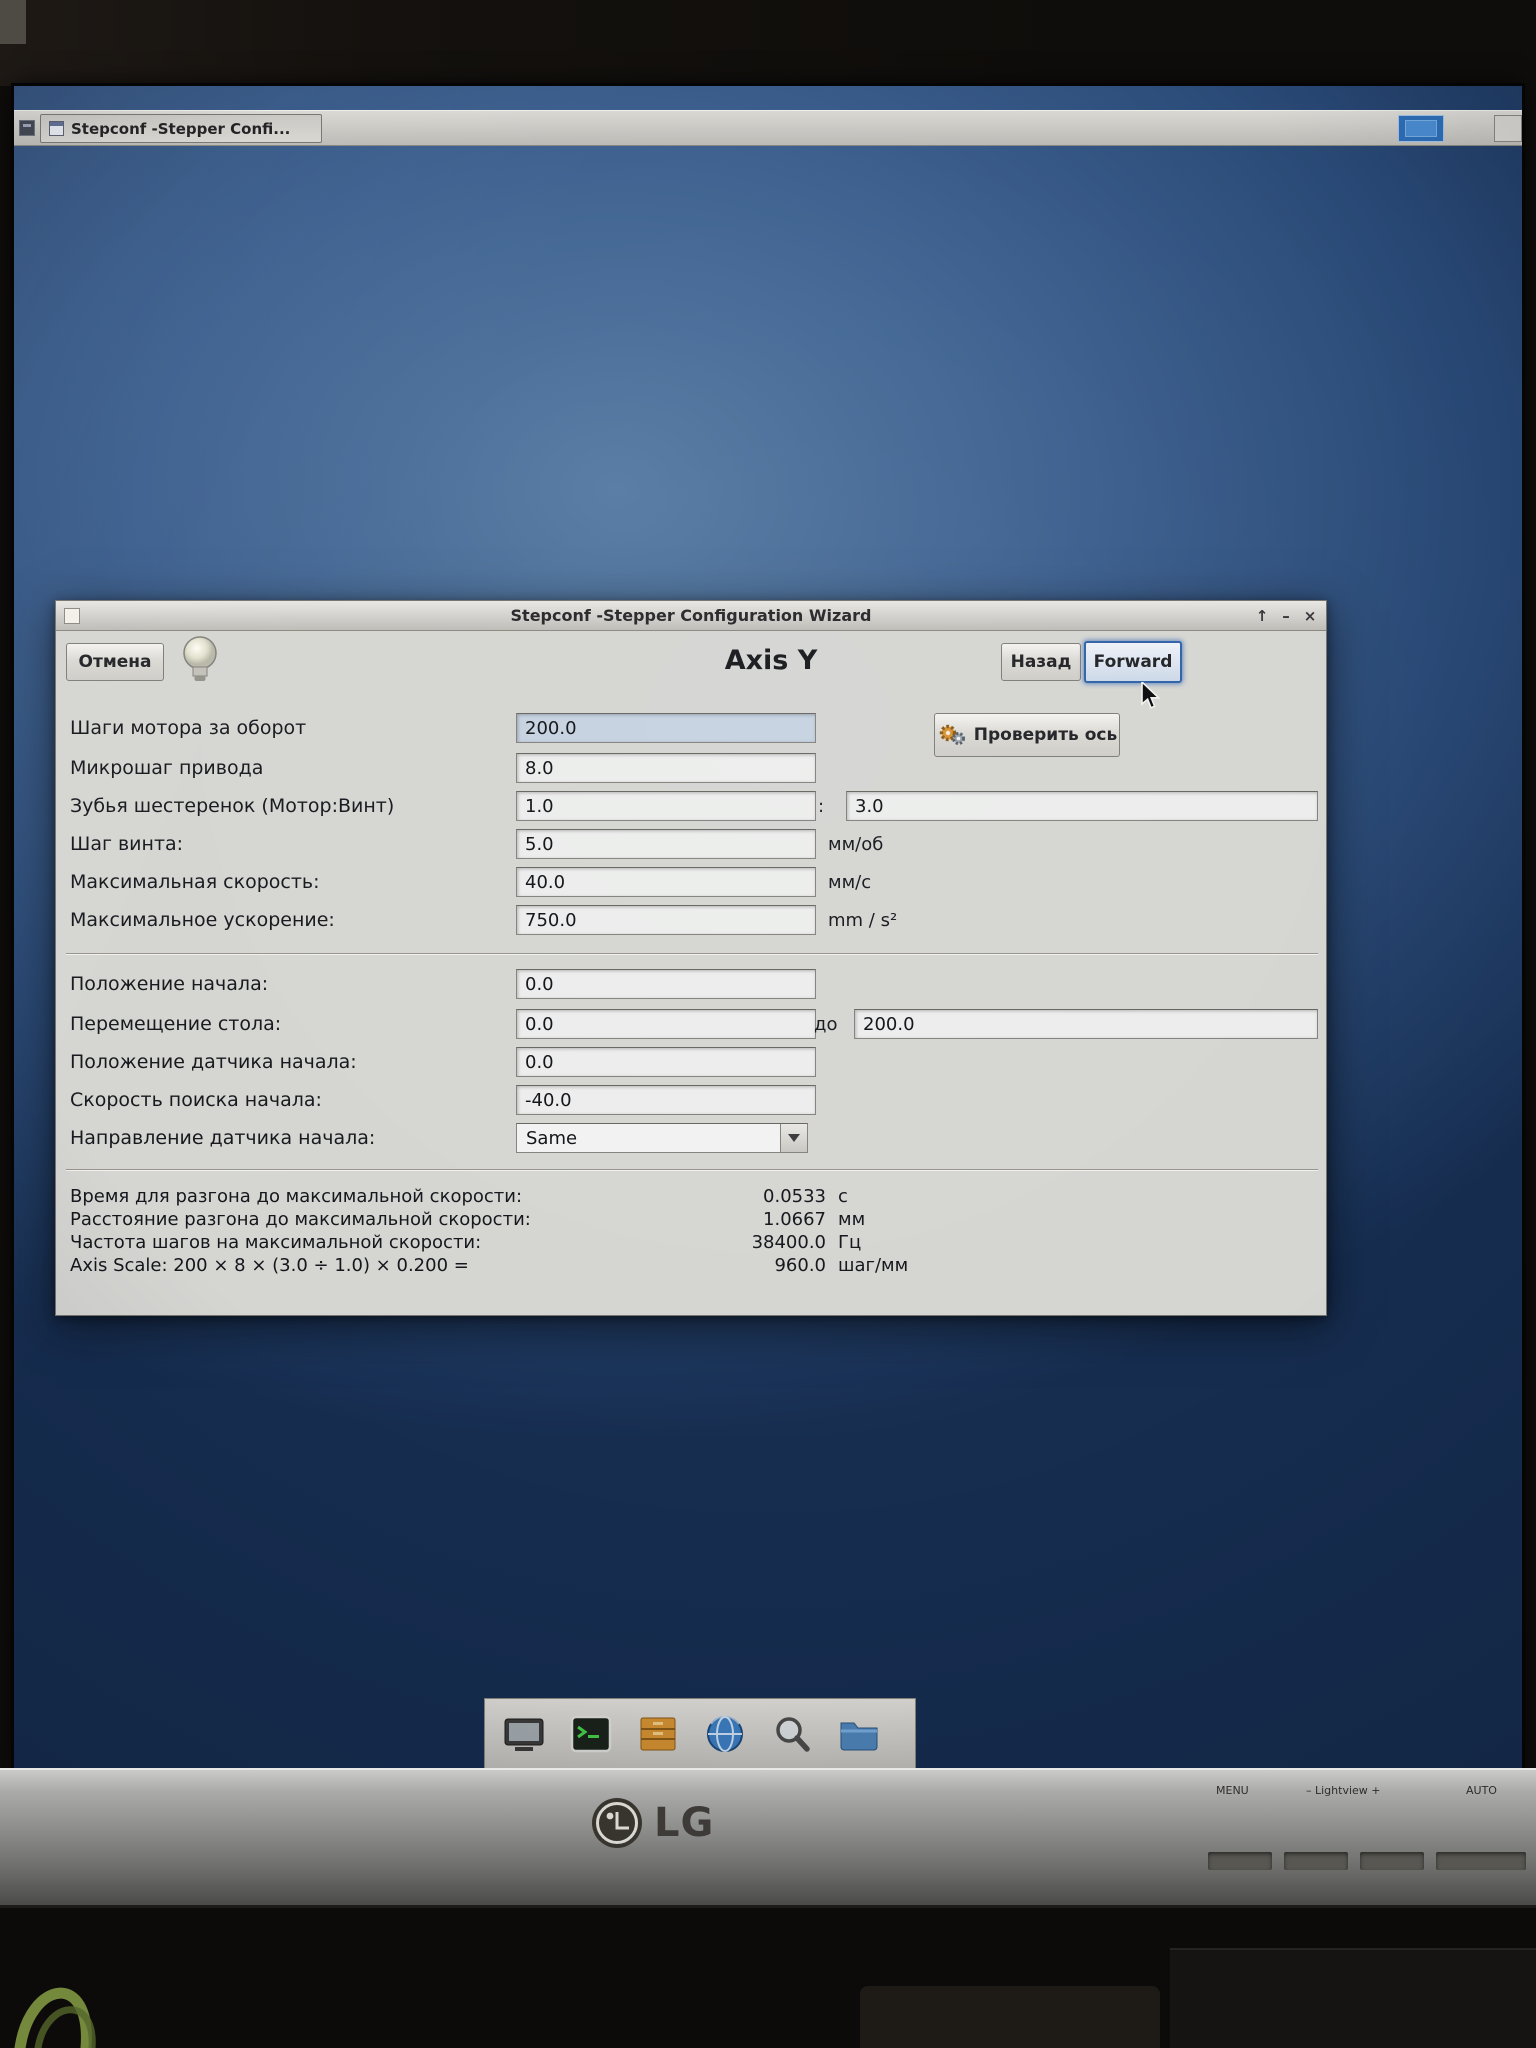 Image resolution: width=1536 pixels, height=2048 pixels. What do you see at coordinates (115, 662) in the screenshot?
I see `cancel-button: Отмена` at bounding box center [115, 662].